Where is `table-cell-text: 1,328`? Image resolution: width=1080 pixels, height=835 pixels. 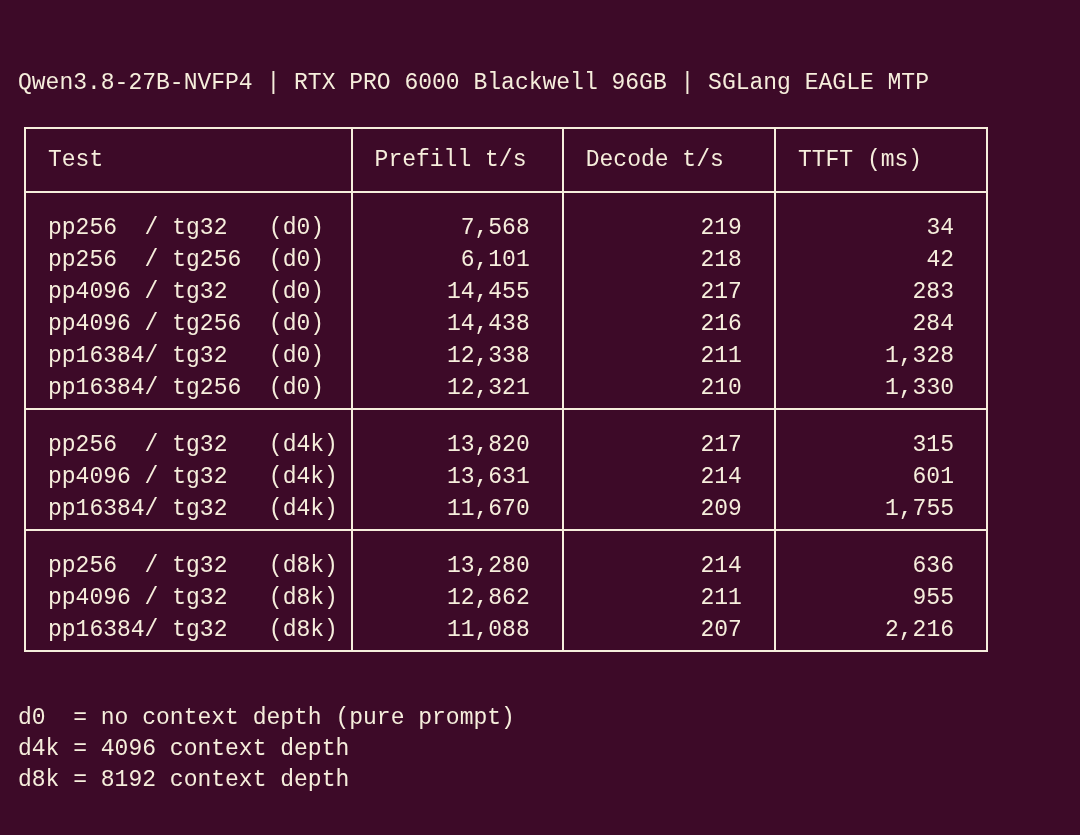
table-cell-text: 1,328 is located at coordinates (919, 356).